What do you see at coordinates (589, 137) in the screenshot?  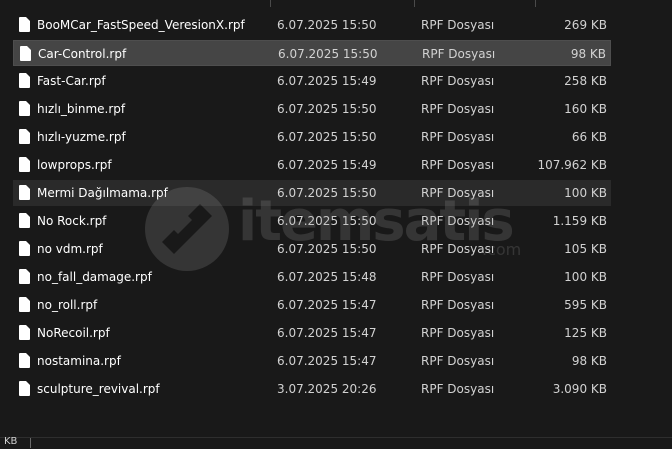 I see `file-size: 66 KB` at bounding box center [589, 137].